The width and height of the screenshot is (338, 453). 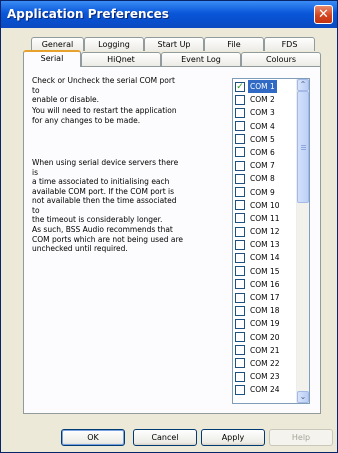 I want to click on com-port-label: COM 19, so click(x=265, y=324).